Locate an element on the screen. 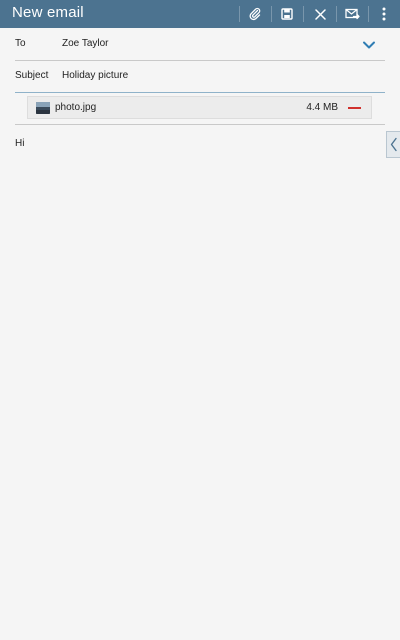 The image size is (400, 640). overflow-menu-icon is located at coordinates (384, 14).